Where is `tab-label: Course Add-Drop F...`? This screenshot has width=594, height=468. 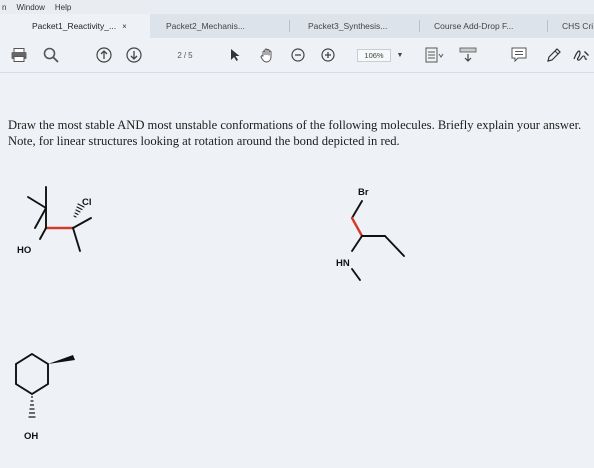 tab-label: Course Add-Drop F... is located at coordinates (474, 26).